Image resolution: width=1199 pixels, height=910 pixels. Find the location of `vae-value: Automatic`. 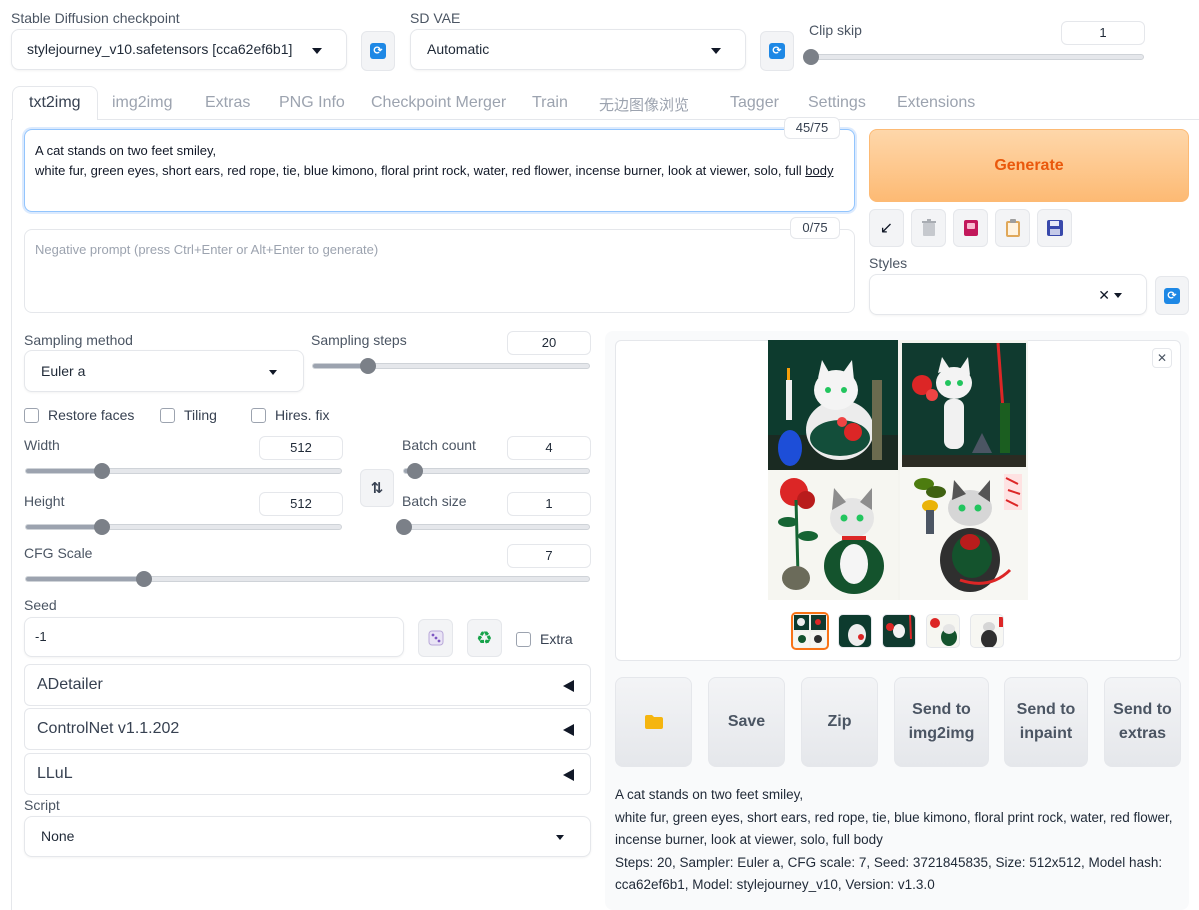

vae-value: Automatic is located at coordinates (458, 49).